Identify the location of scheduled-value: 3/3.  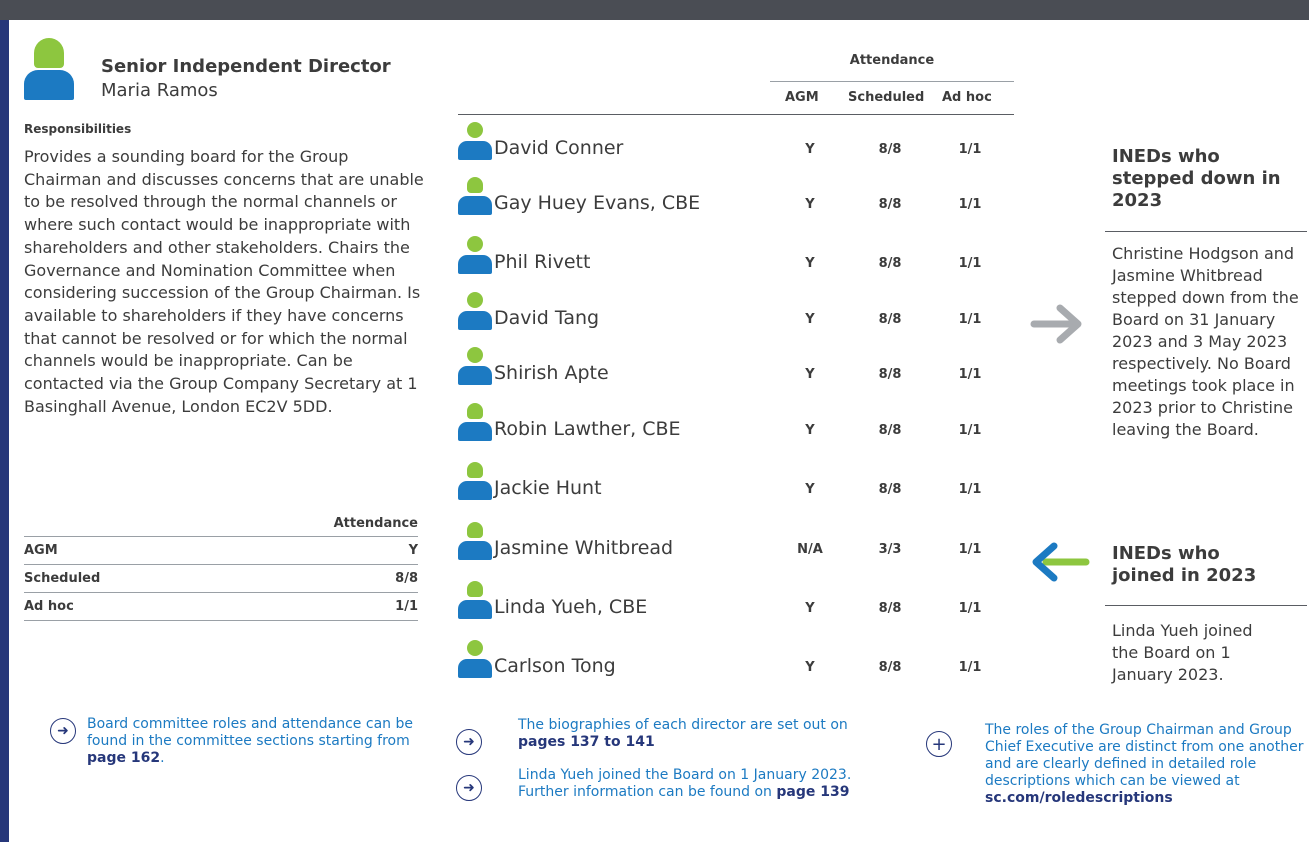
(890, 549).